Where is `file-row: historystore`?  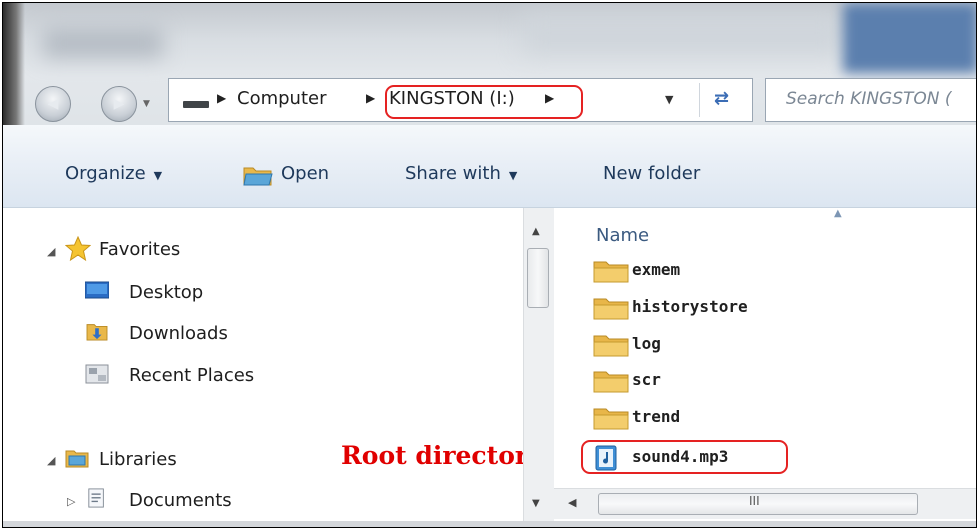 file-row: historystore is located at coordinates (697, 308).